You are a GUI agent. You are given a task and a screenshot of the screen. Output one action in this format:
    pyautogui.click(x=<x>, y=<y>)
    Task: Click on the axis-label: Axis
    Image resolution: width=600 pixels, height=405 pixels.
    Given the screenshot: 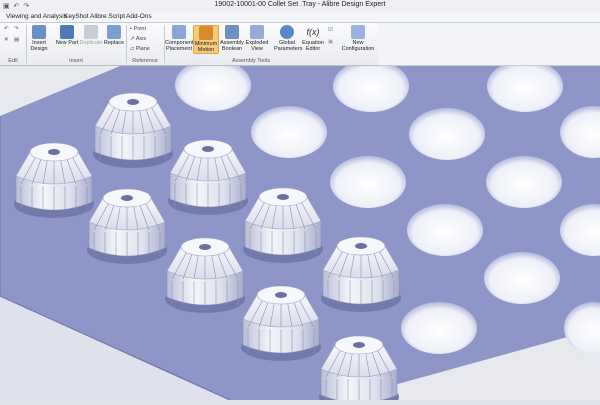 What is the action you would take?
    pyautogui.click(x=141, y=39)
    